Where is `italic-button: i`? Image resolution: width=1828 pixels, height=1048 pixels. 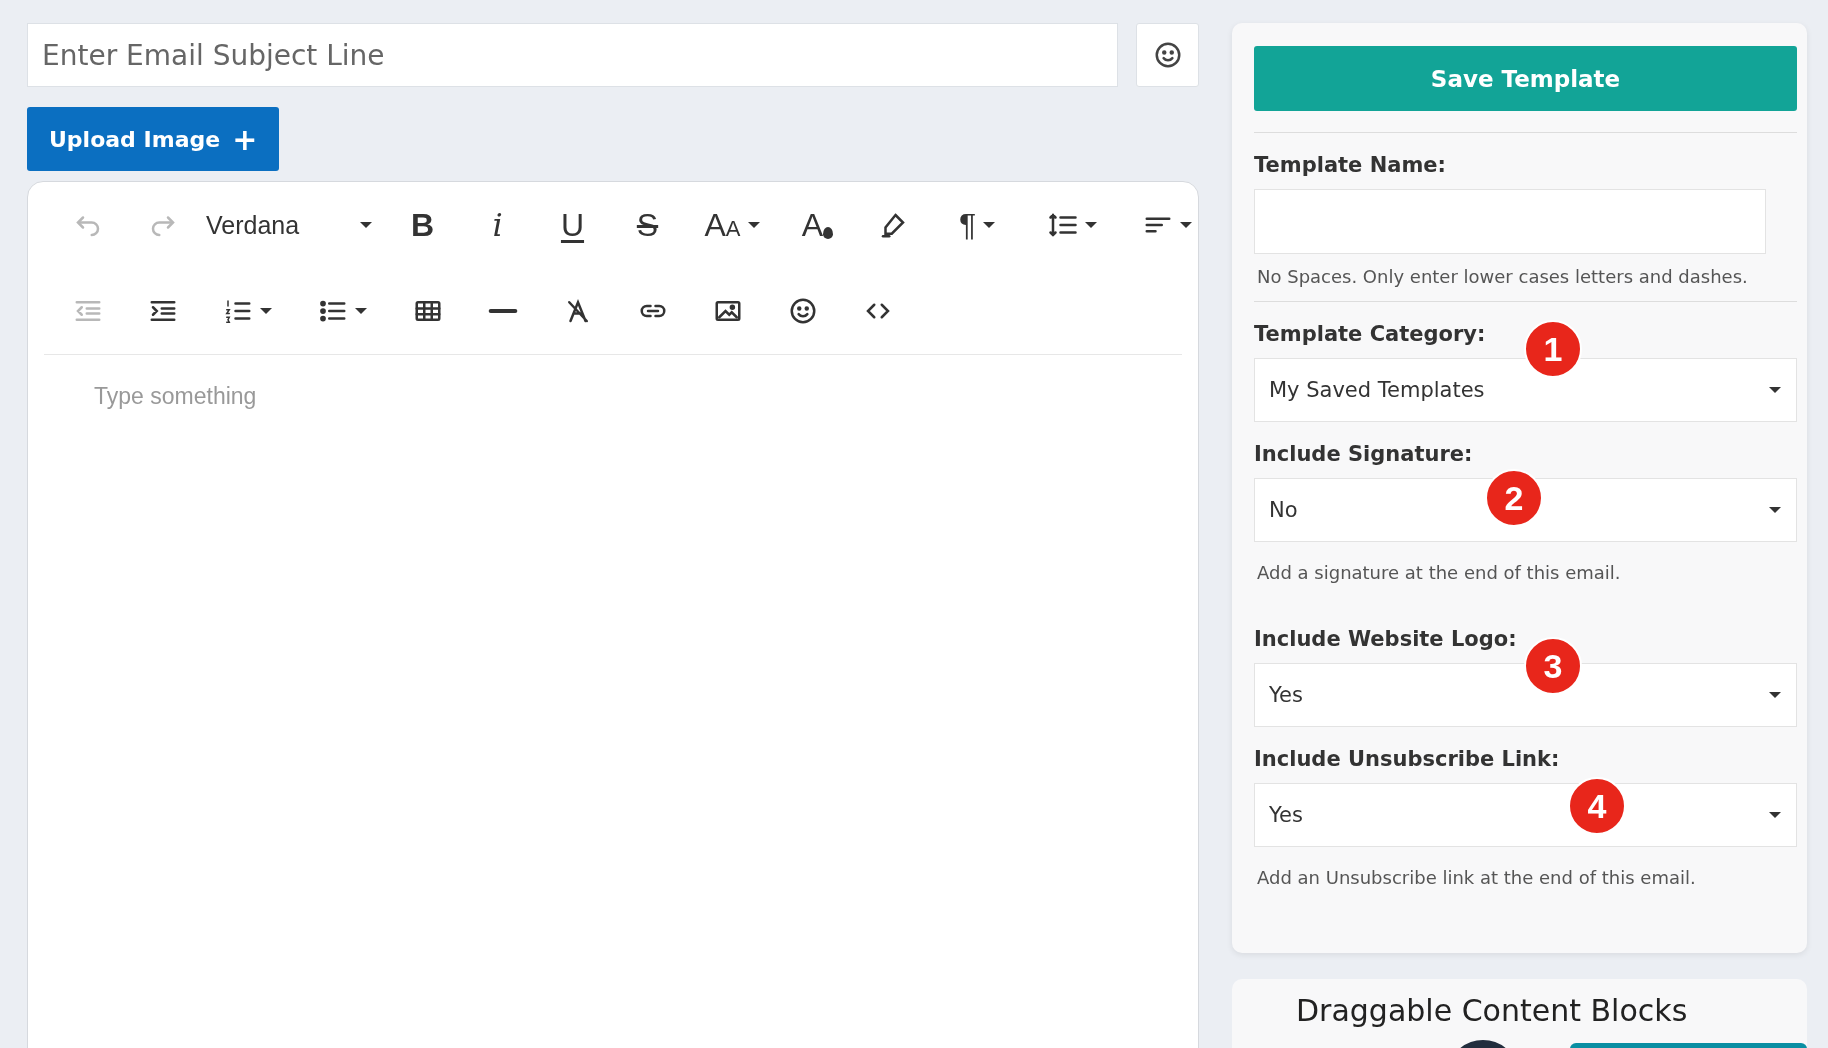 italic-button: i is located at coordinates (497, 225).